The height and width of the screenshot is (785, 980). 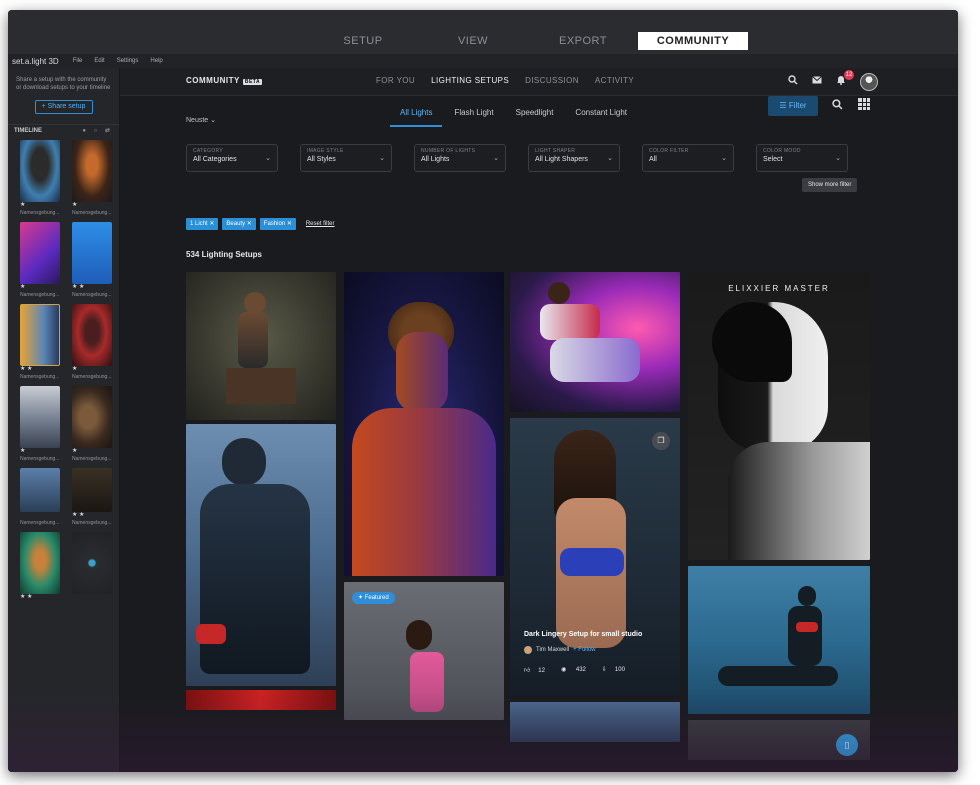 I want to click on setup-card: ELIXXIER MASTER, so click(x=779, y=416).